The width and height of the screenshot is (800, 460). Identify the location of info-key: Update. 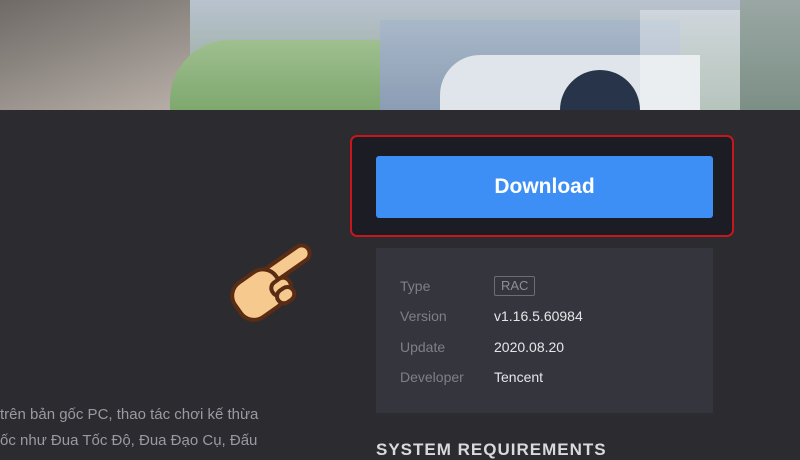
(423, 347).